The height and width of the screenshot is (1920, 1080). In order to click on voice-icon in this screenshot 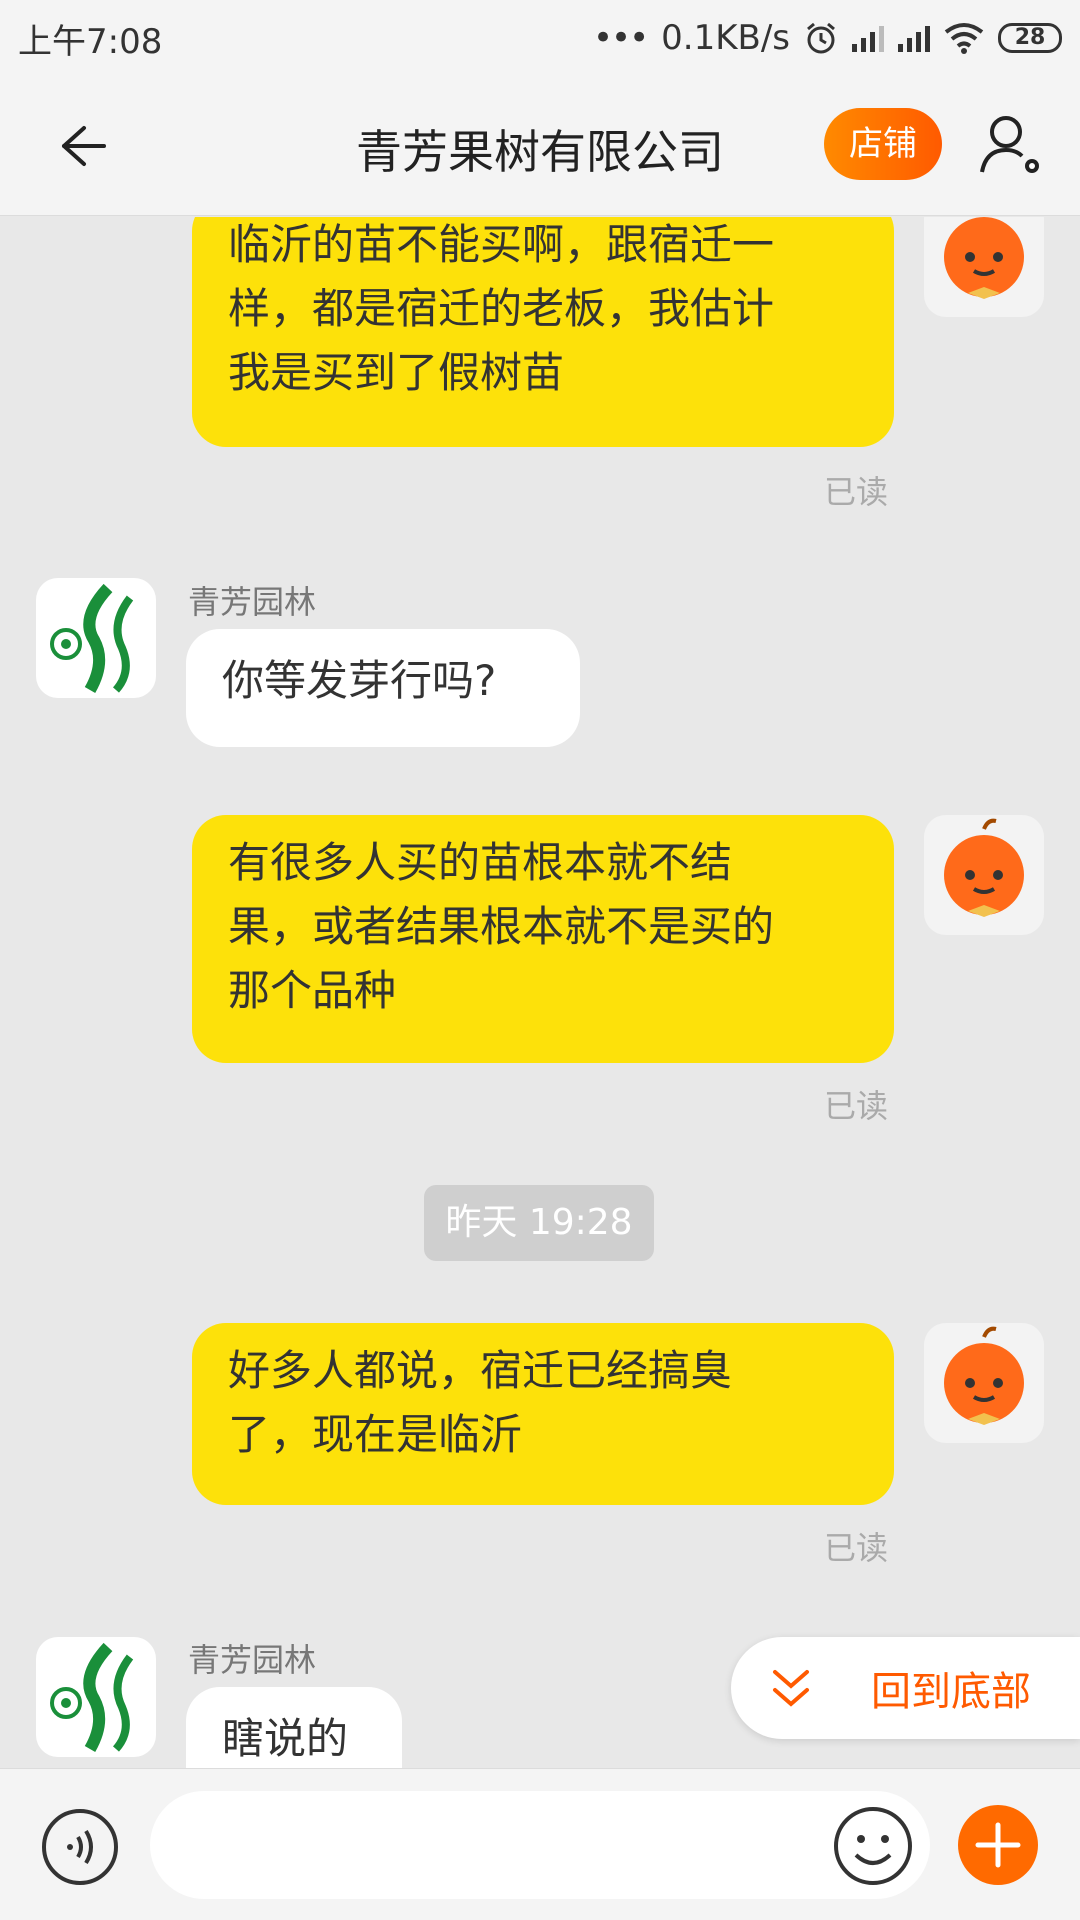, I will do `click(80, 1847)`.